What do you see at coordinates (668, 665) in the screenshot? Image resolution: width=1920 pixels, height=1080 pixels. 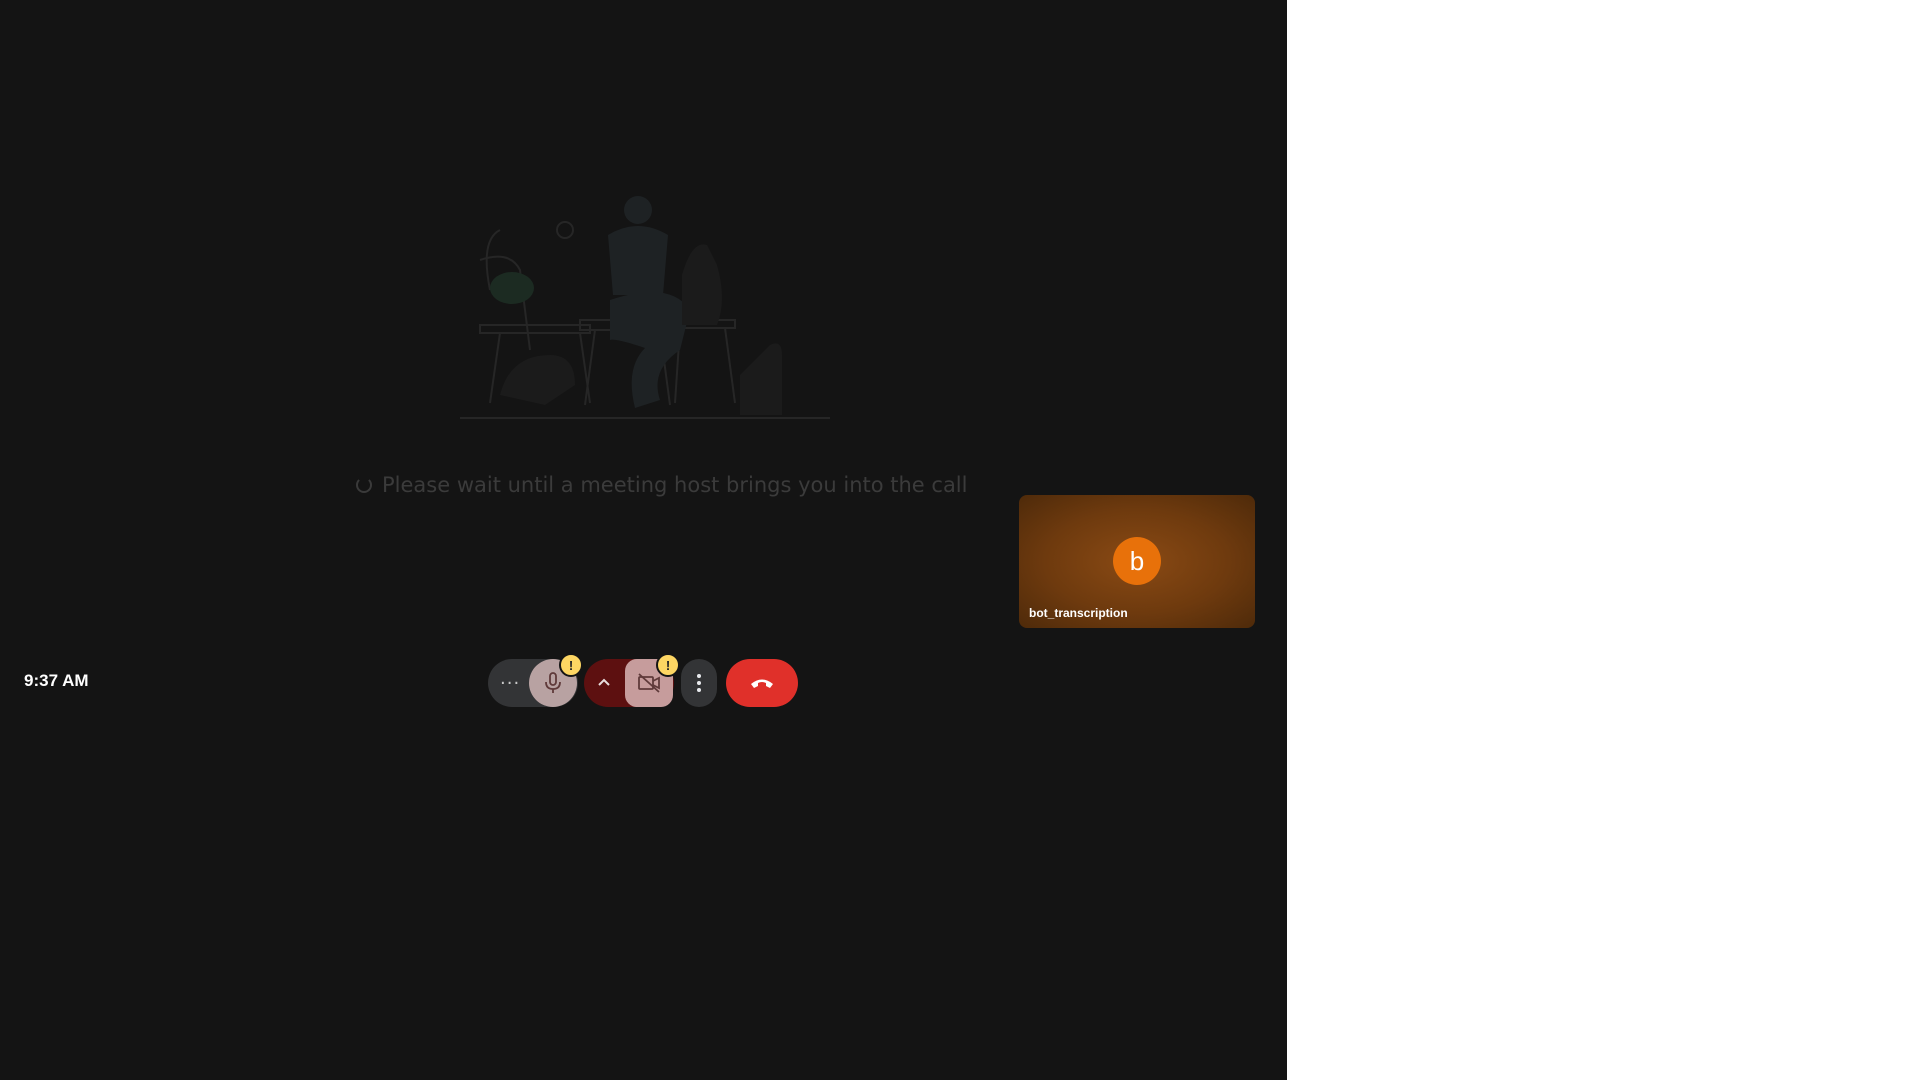 I see `camera-warning-badge: !` at bounding box center [668, 665].